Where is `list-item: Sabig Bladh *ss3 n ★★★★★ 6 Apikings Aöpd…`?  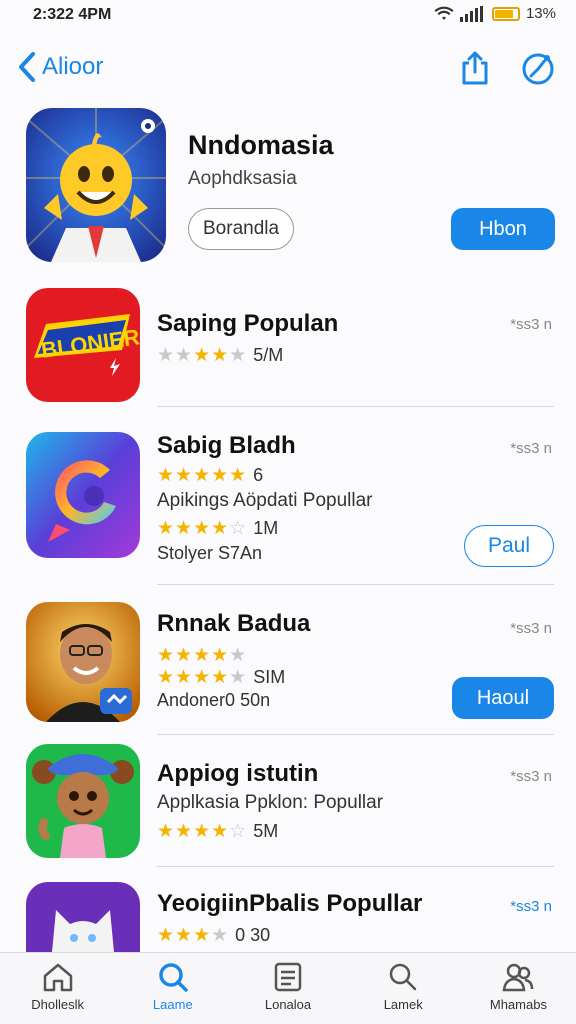 list-item: Sabig Bladh *ss3 n ★★★★★ 6 Apikings Aöpd… is located at coordinates (288, 507).